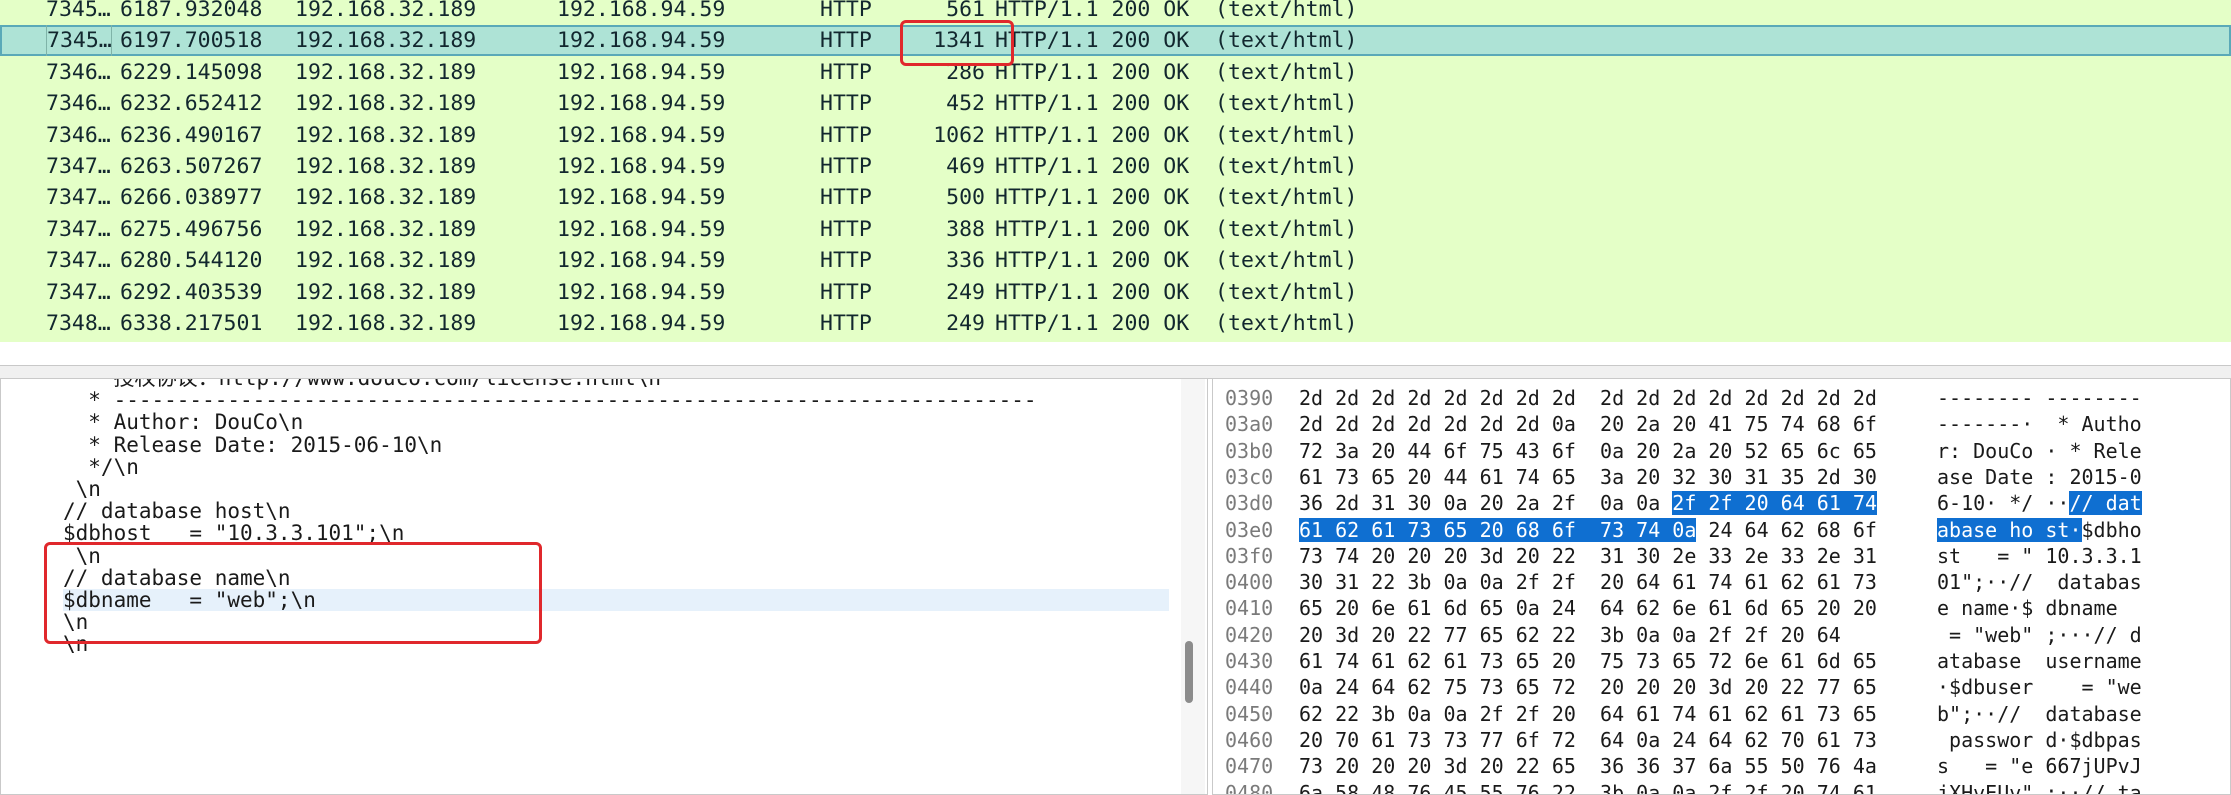 This screenshot has height=795, width=2231. I want to click on byte-run: st = " 10.3.3.1, so click(2039, 555).